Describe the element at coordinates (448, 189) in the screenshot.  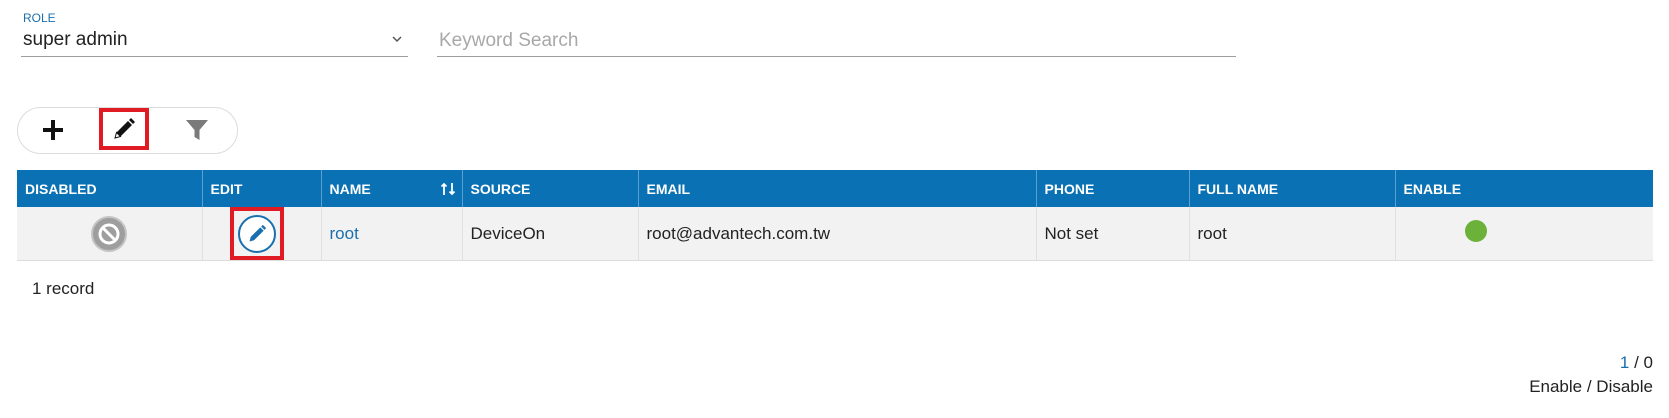
I see `sort-icon` at that location.